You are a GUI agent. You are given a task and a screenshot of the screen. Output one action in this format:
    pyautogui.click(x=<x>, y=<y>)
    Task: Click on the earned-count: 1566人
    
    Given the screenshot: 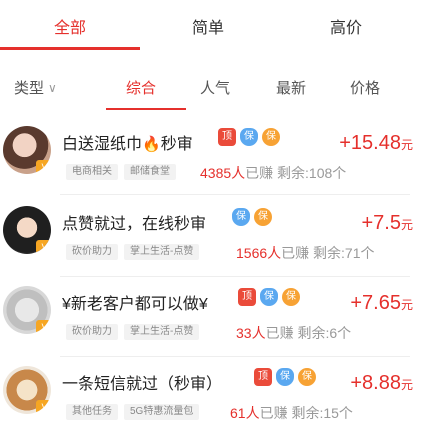 What is the action you would take?
    pyautogui.click(x=259, y=253)
    